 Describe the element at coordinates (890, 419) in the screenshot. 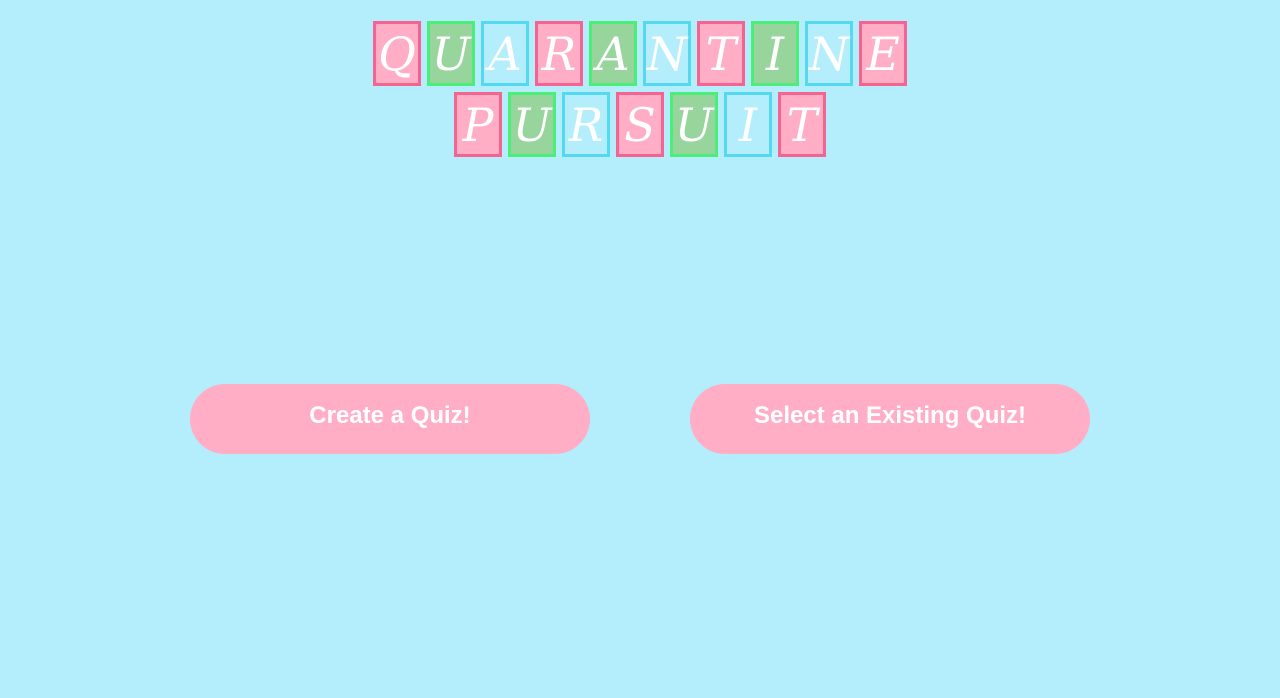

I see `select-existing-quiz-button: Select an Existing Quiz!` at that location.